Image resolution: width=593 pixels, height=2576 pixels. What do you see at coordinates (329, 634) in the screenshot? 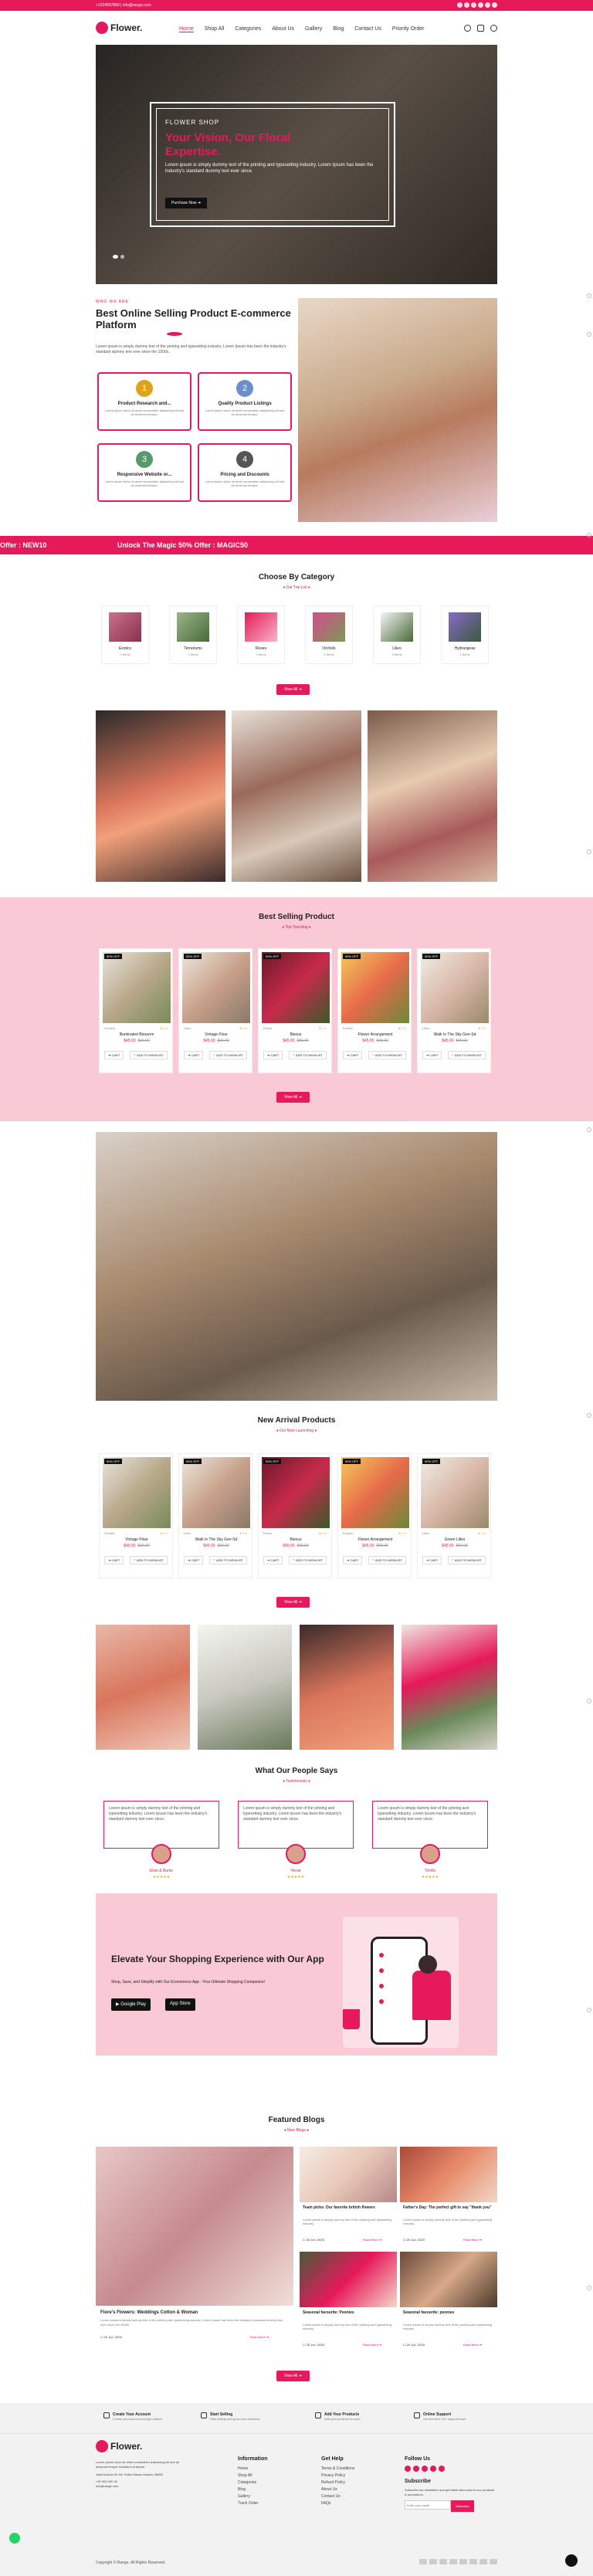
I see `category-card: Orchids 1 Items` at bounding box center [329, 634].